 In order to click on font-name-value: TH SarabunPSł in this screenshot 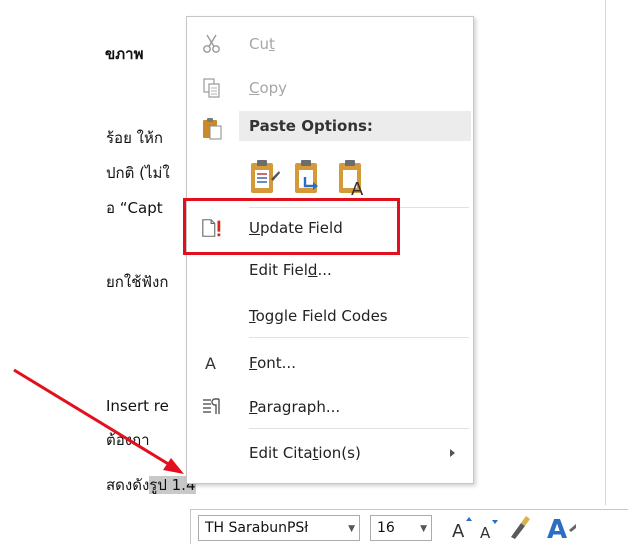, I will do `click(257, 528)`.